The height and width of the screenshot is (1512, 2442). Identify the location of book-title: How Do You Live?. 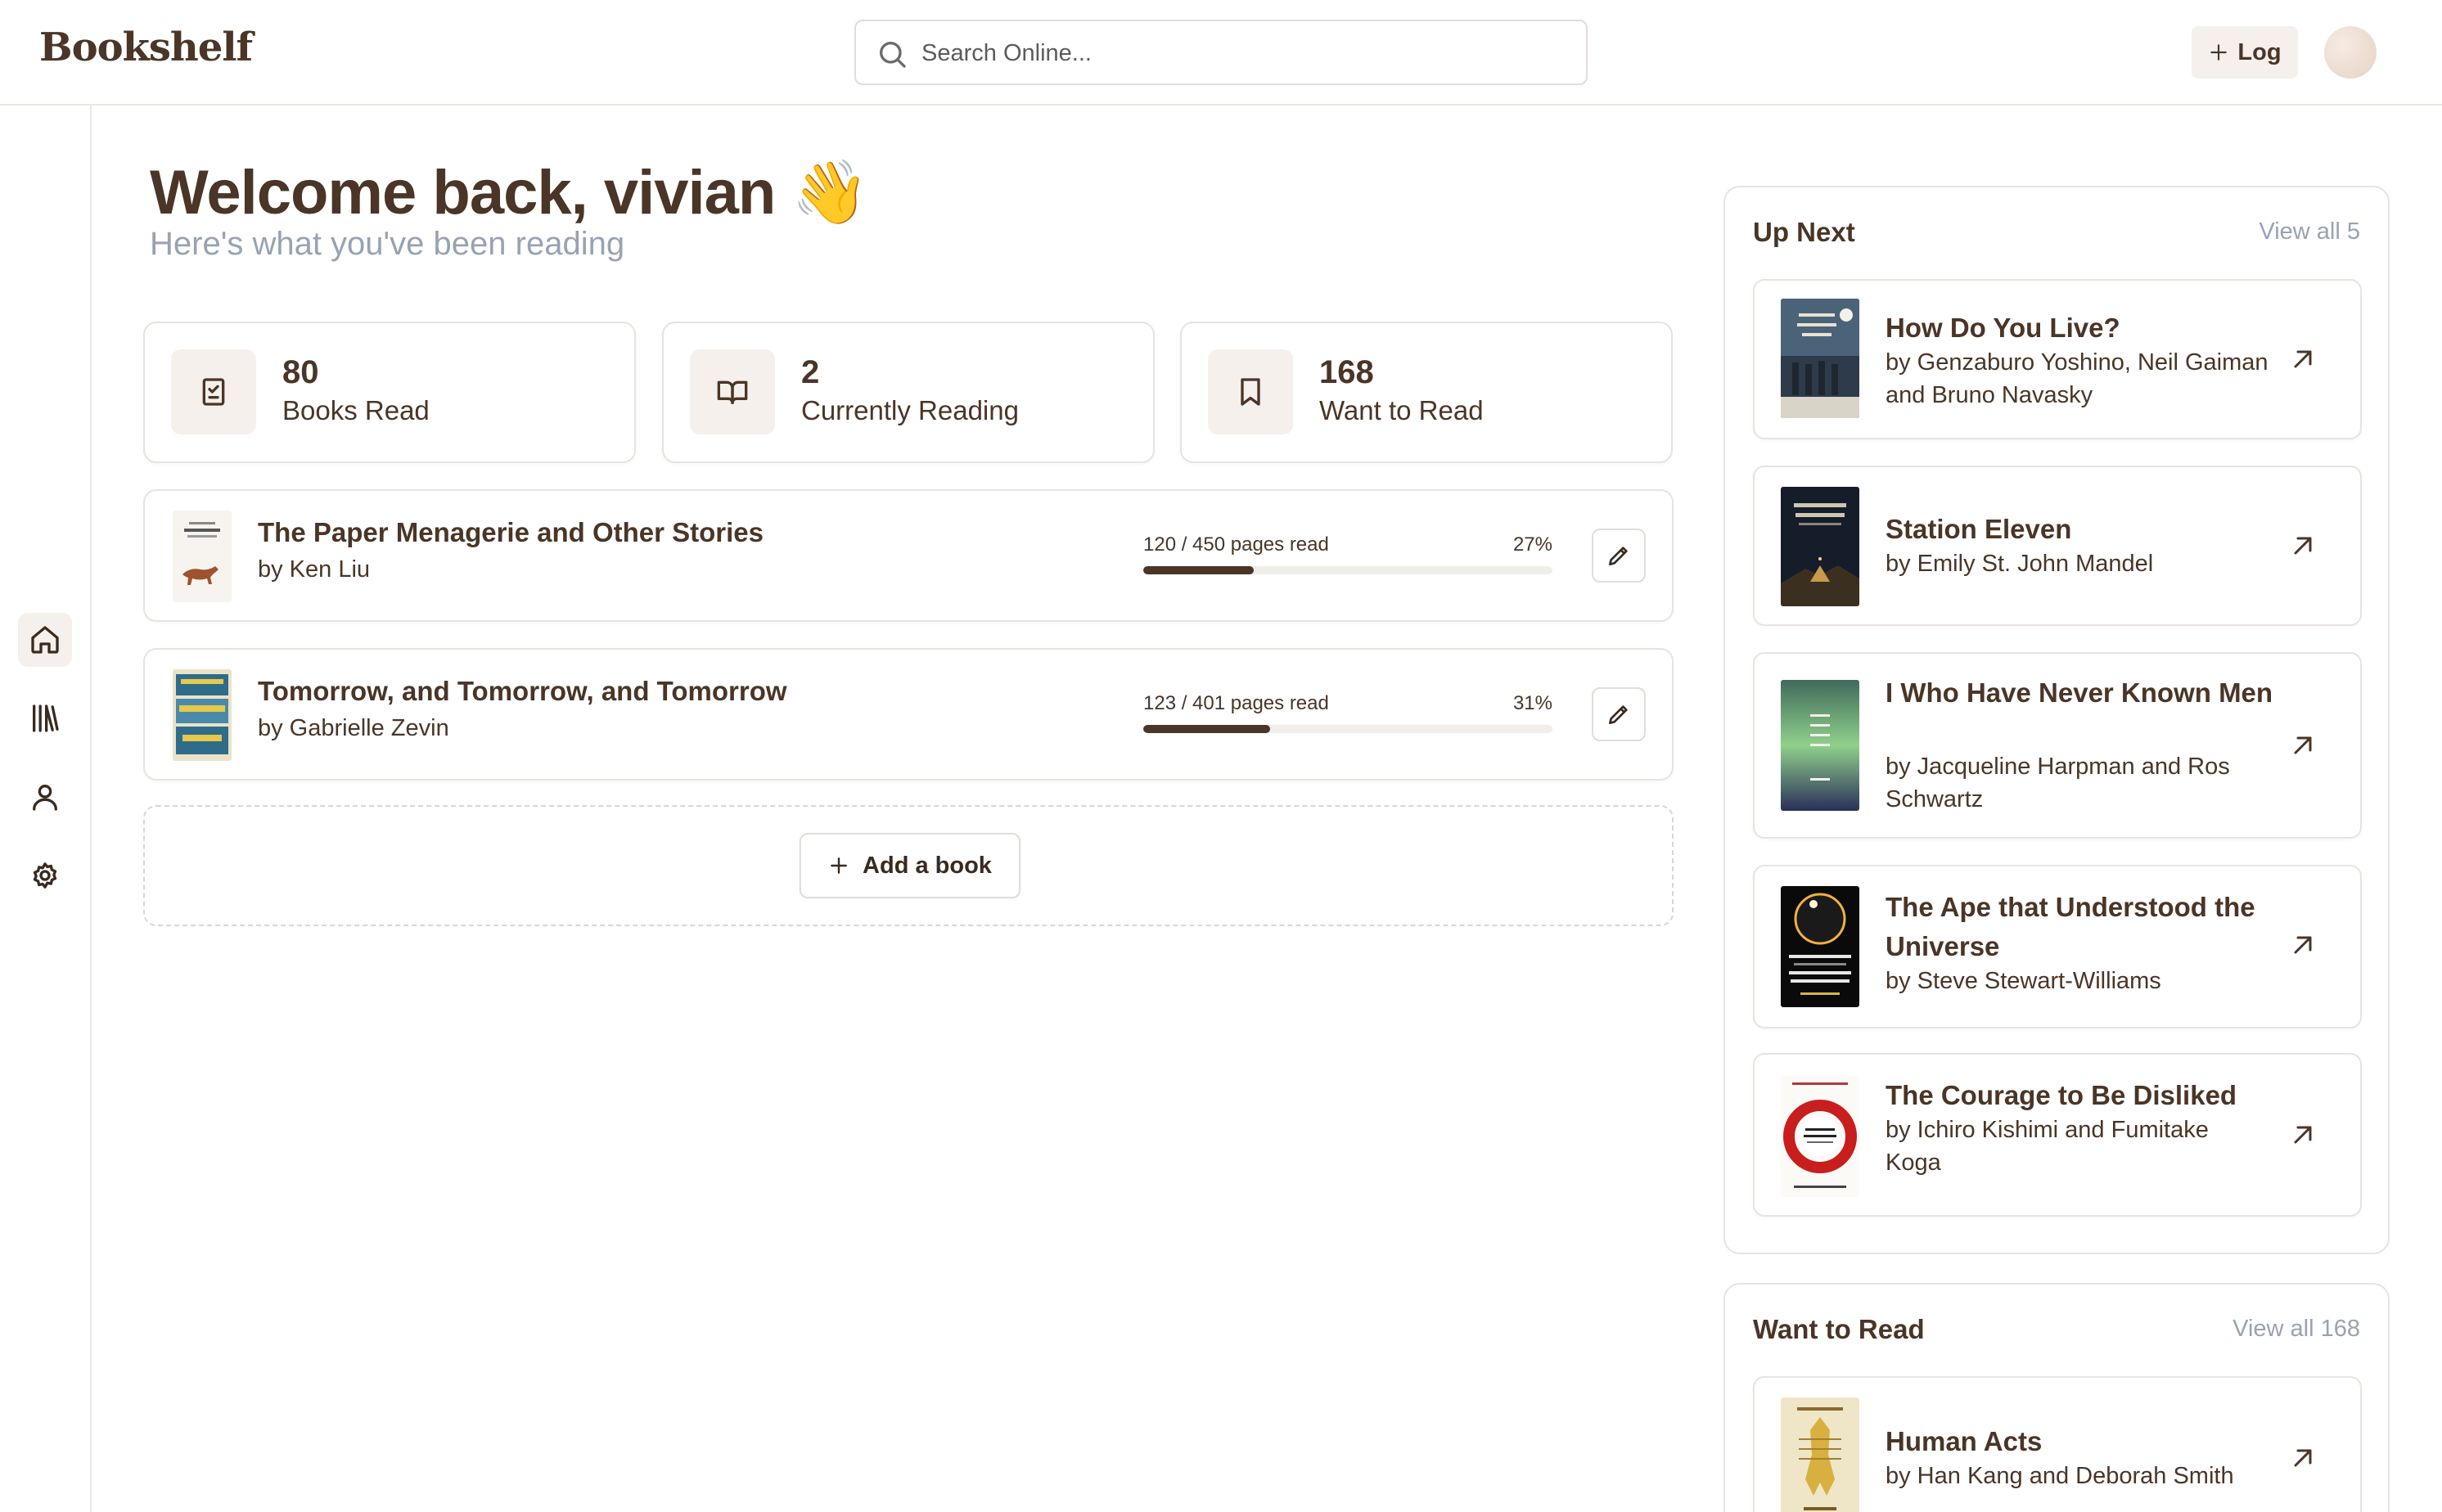
(2003, 328).